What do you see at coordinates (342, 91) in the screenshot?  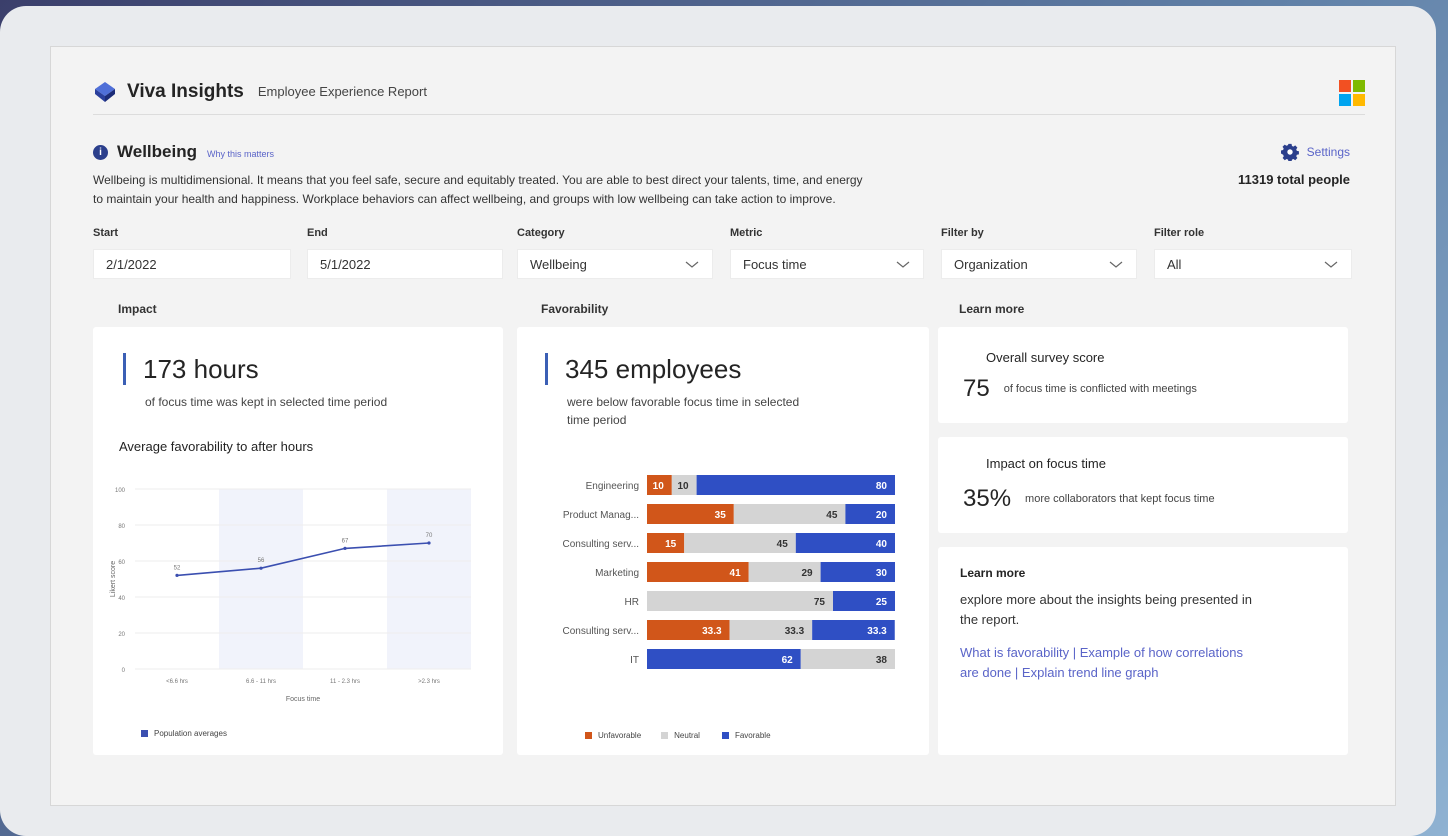 I see `report-name: Employee Experience Report` at bounding box center [342, 91].